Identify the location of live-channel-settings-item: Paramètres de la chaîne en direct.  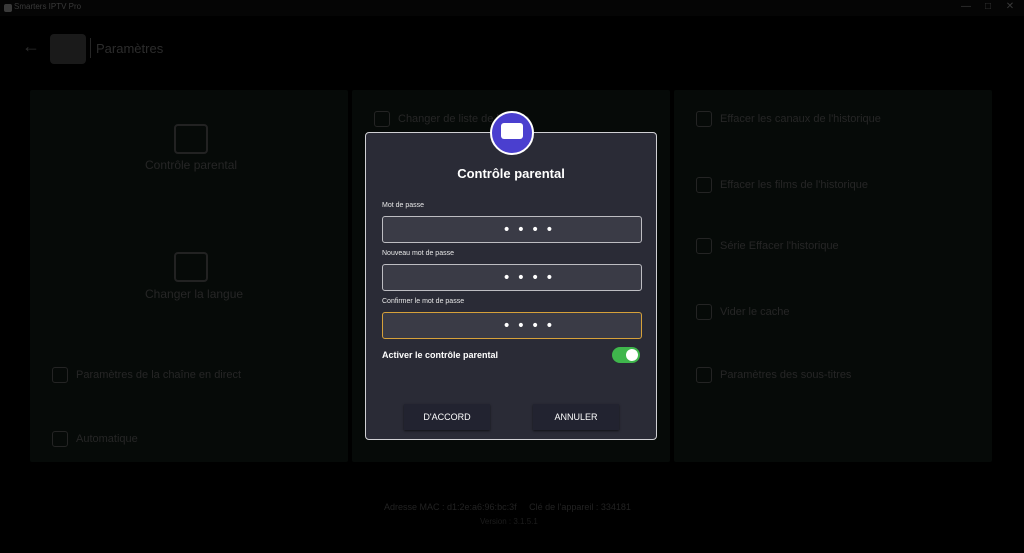
(146, 375).